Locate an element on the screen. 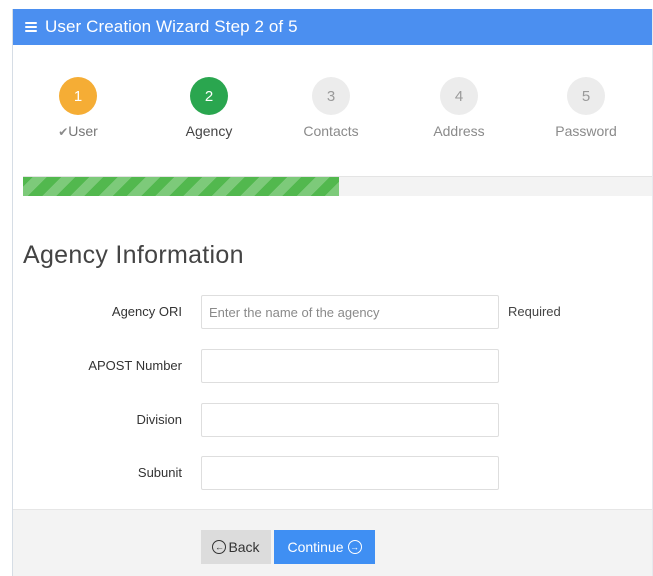 The height and width of the screenshot is (576, 653). arrow-right-circle-icon: → is located at coordinates (354, 547).